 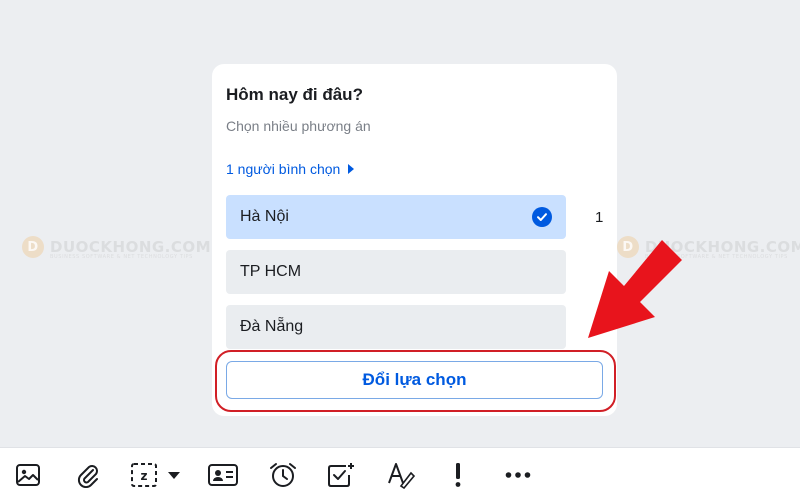 I want to click on poll-option-vote-count: 1, so click(x=599, y=217).